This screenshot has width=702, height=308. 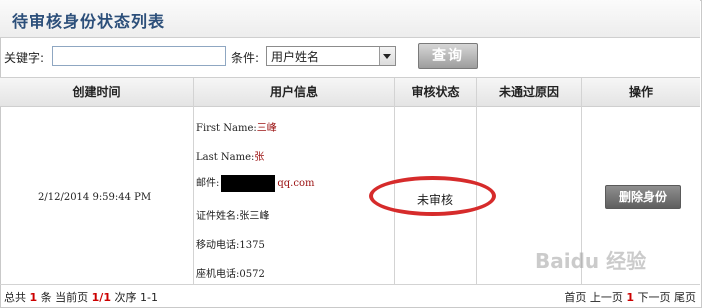 I want to click on column-header-user-info: 用户信息, so click(x=294, y=92).